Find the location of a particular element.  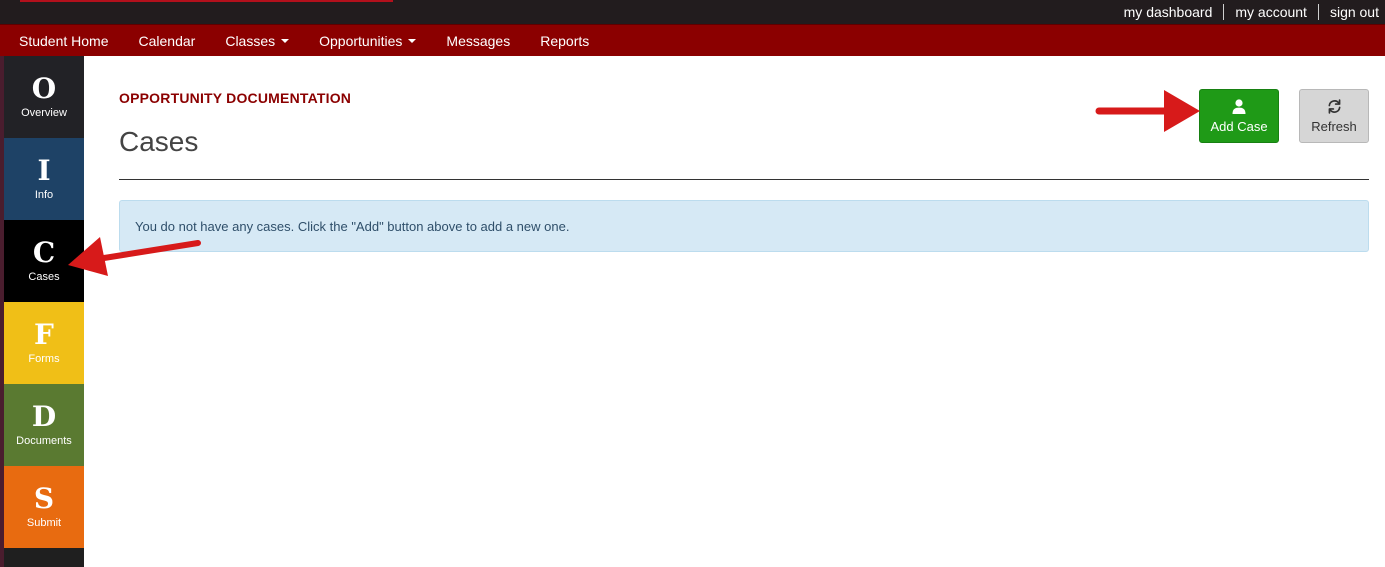

sidebar-tab-letter: C is located at coordinates (44, 252).